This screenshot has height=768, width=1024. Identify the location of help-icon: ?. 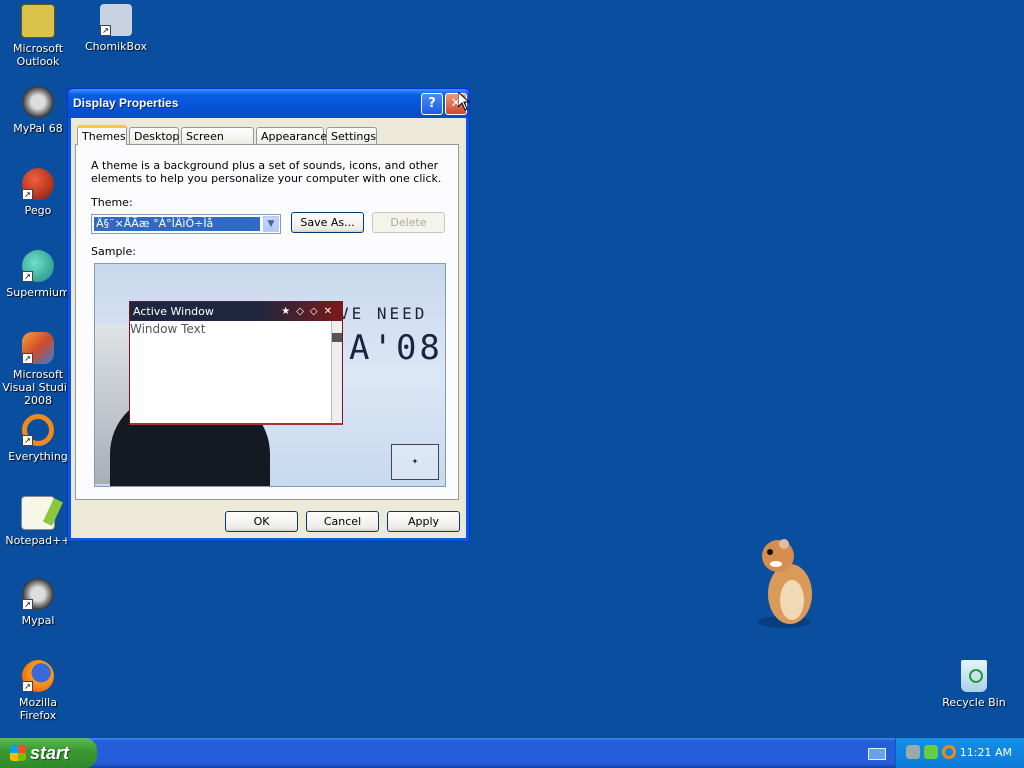
(432, 103).